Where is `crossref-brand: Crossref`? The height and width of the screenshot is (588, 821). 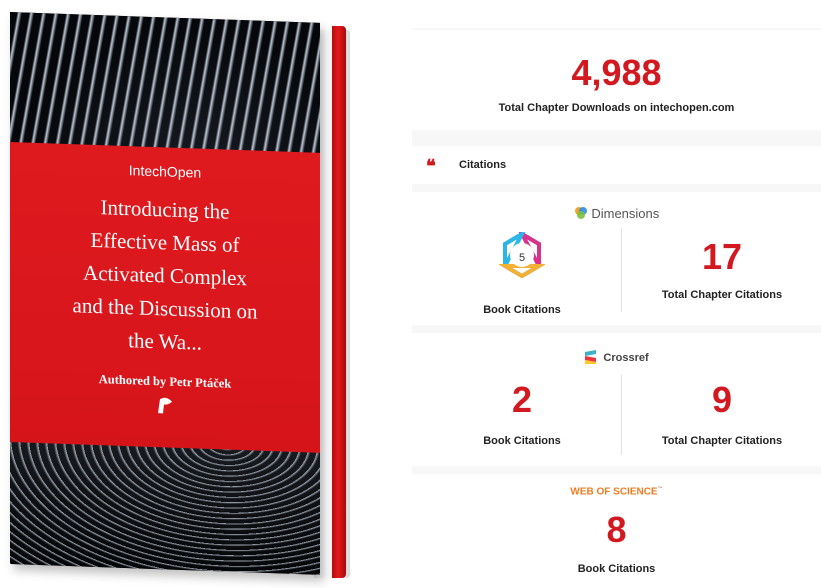
crossref-brand: Crossref is located at coordinates (616, 357).